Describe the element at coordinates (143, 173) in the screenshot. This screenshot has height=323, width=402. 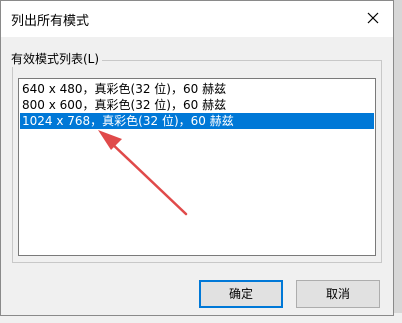
I see `annotation-arrow` at that location.